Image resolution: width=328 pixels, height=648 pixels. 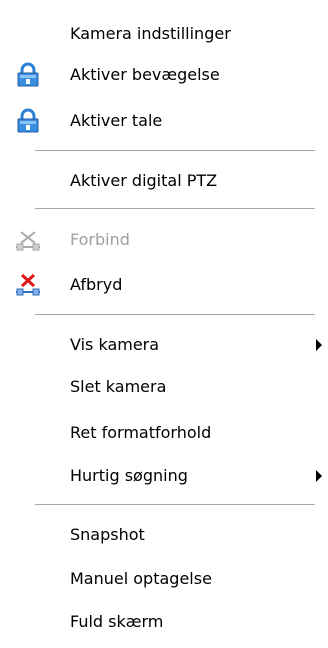 I want to click on menu-item-label: Slet kamera, so click(x=118, y=386).